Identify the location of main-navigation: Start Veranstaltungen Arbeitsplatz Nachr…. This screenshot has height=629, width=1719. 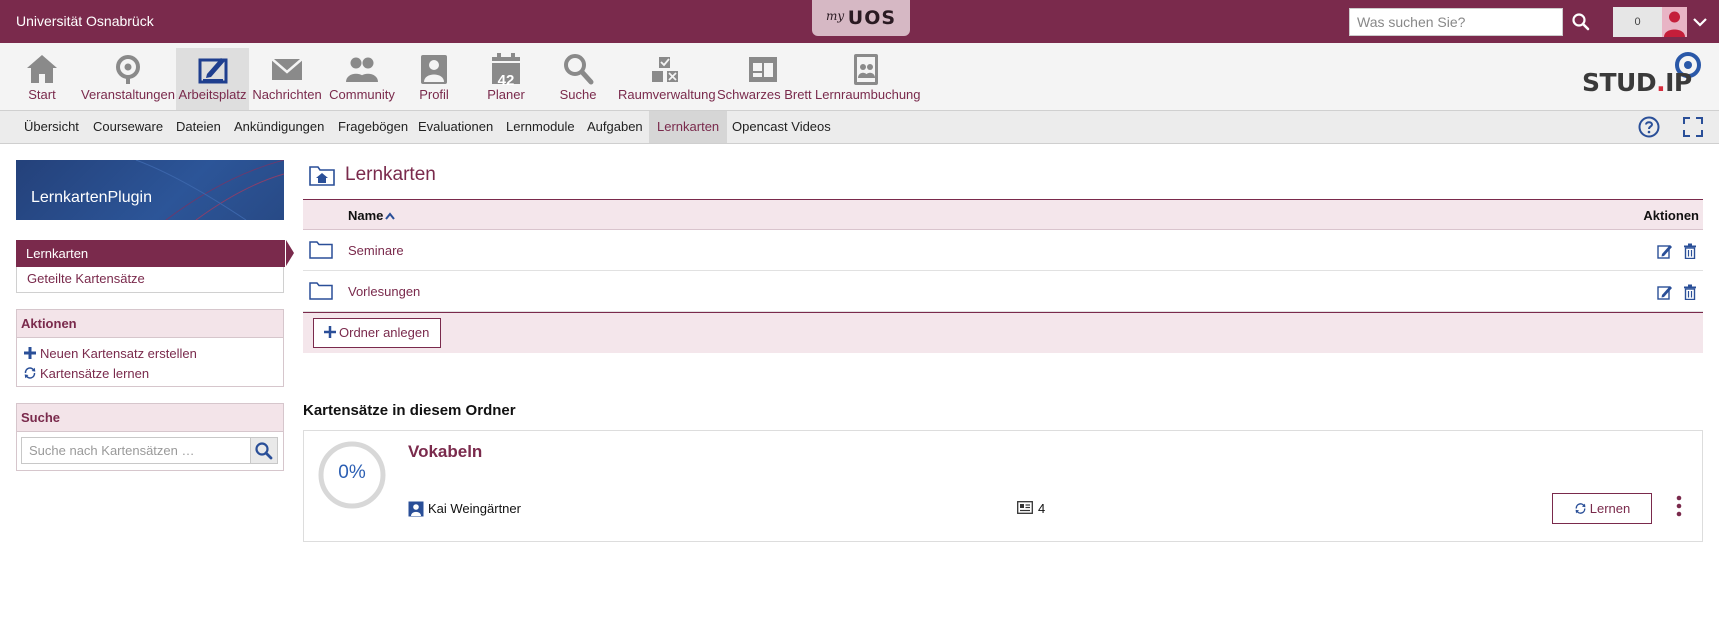
(859, 77).